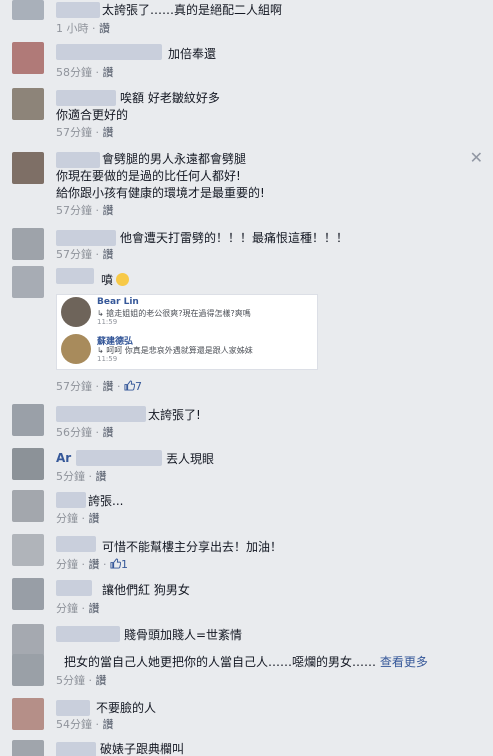 The image size is (493, 756). I want to click on commenter-name-prefix: Ar, so click(63, 458).